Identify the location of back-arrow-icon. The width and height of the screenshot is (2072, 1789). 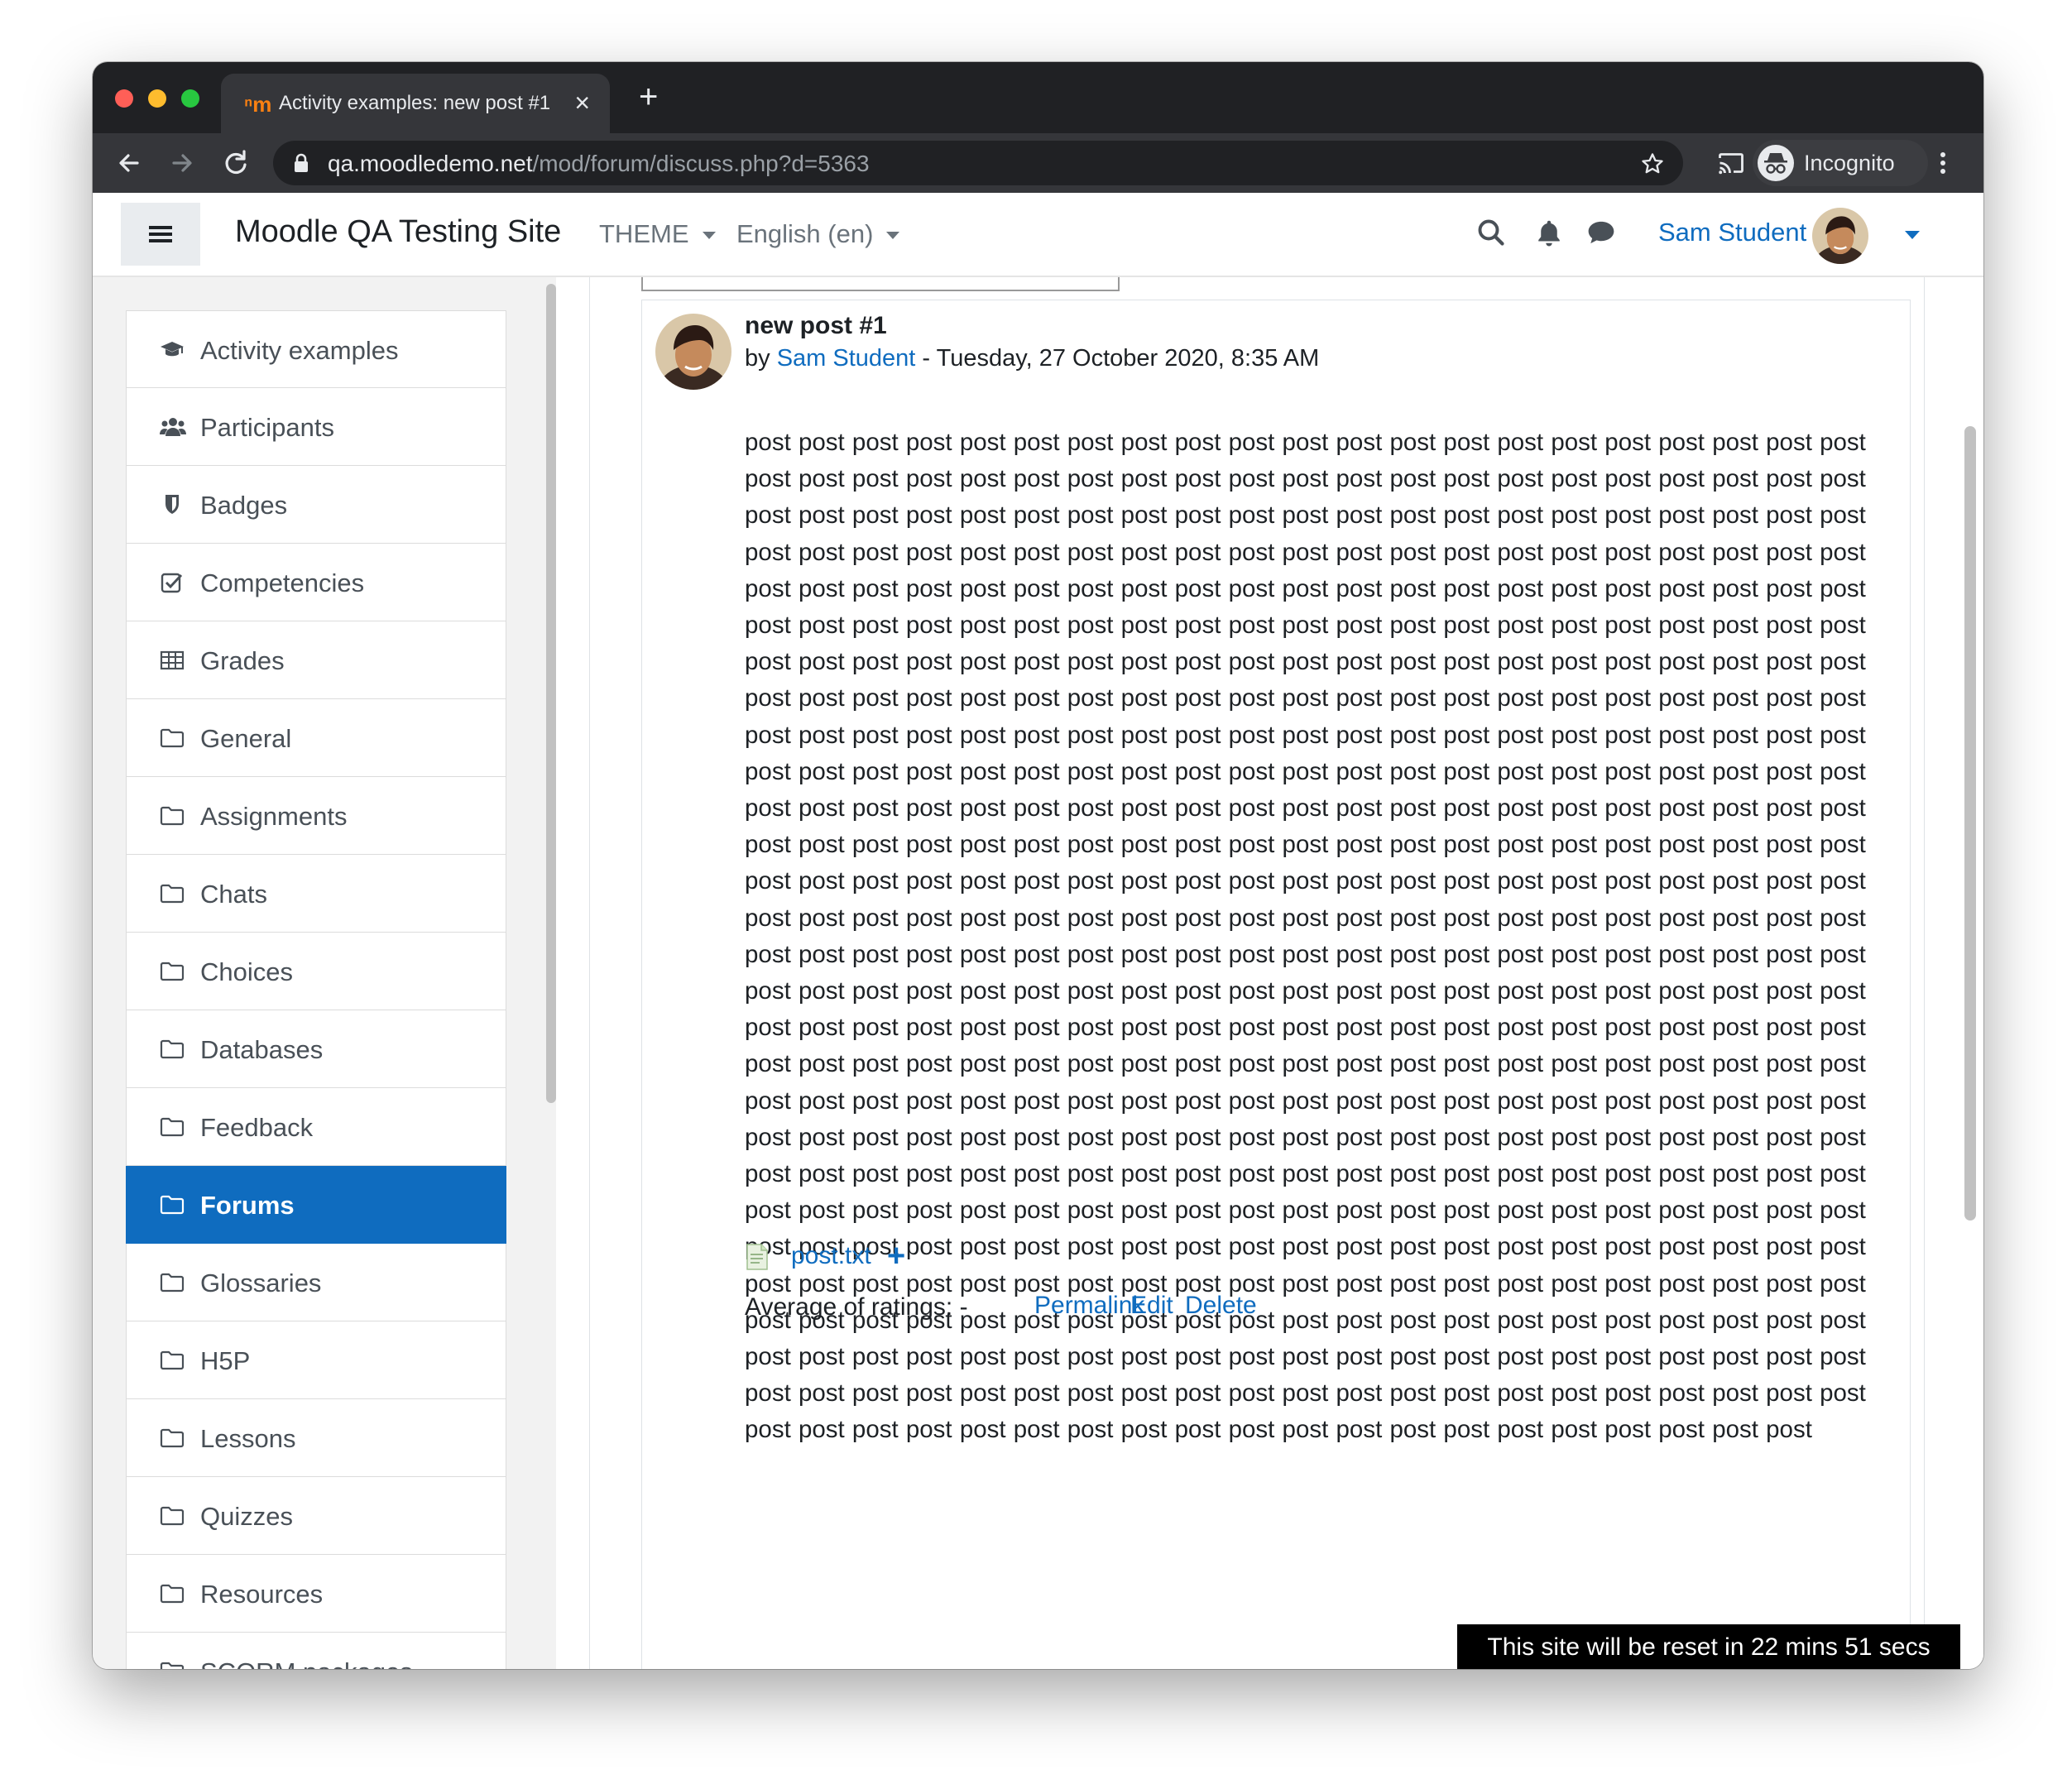
(129, 163).